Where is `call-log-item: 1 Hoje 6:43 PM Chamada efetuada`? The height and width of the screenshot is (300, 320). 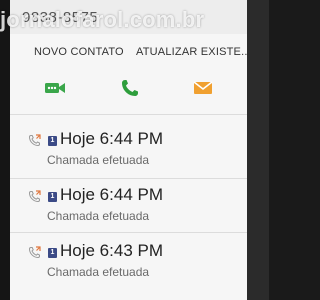 call-log-item: 1 Hoje 6:43 PM Chamada efetuada is located at coordinates (128, 268).